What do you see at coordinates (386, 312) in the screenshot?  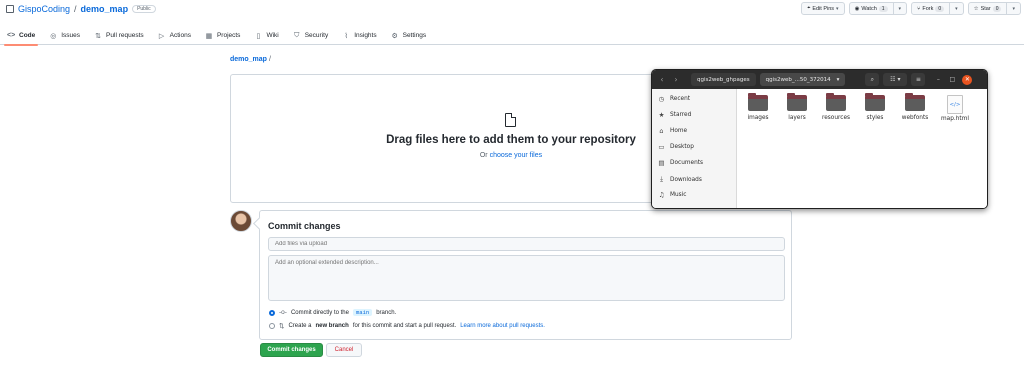 I see `commit-direct-suffix: branch.` at bounding box center [386, 312].